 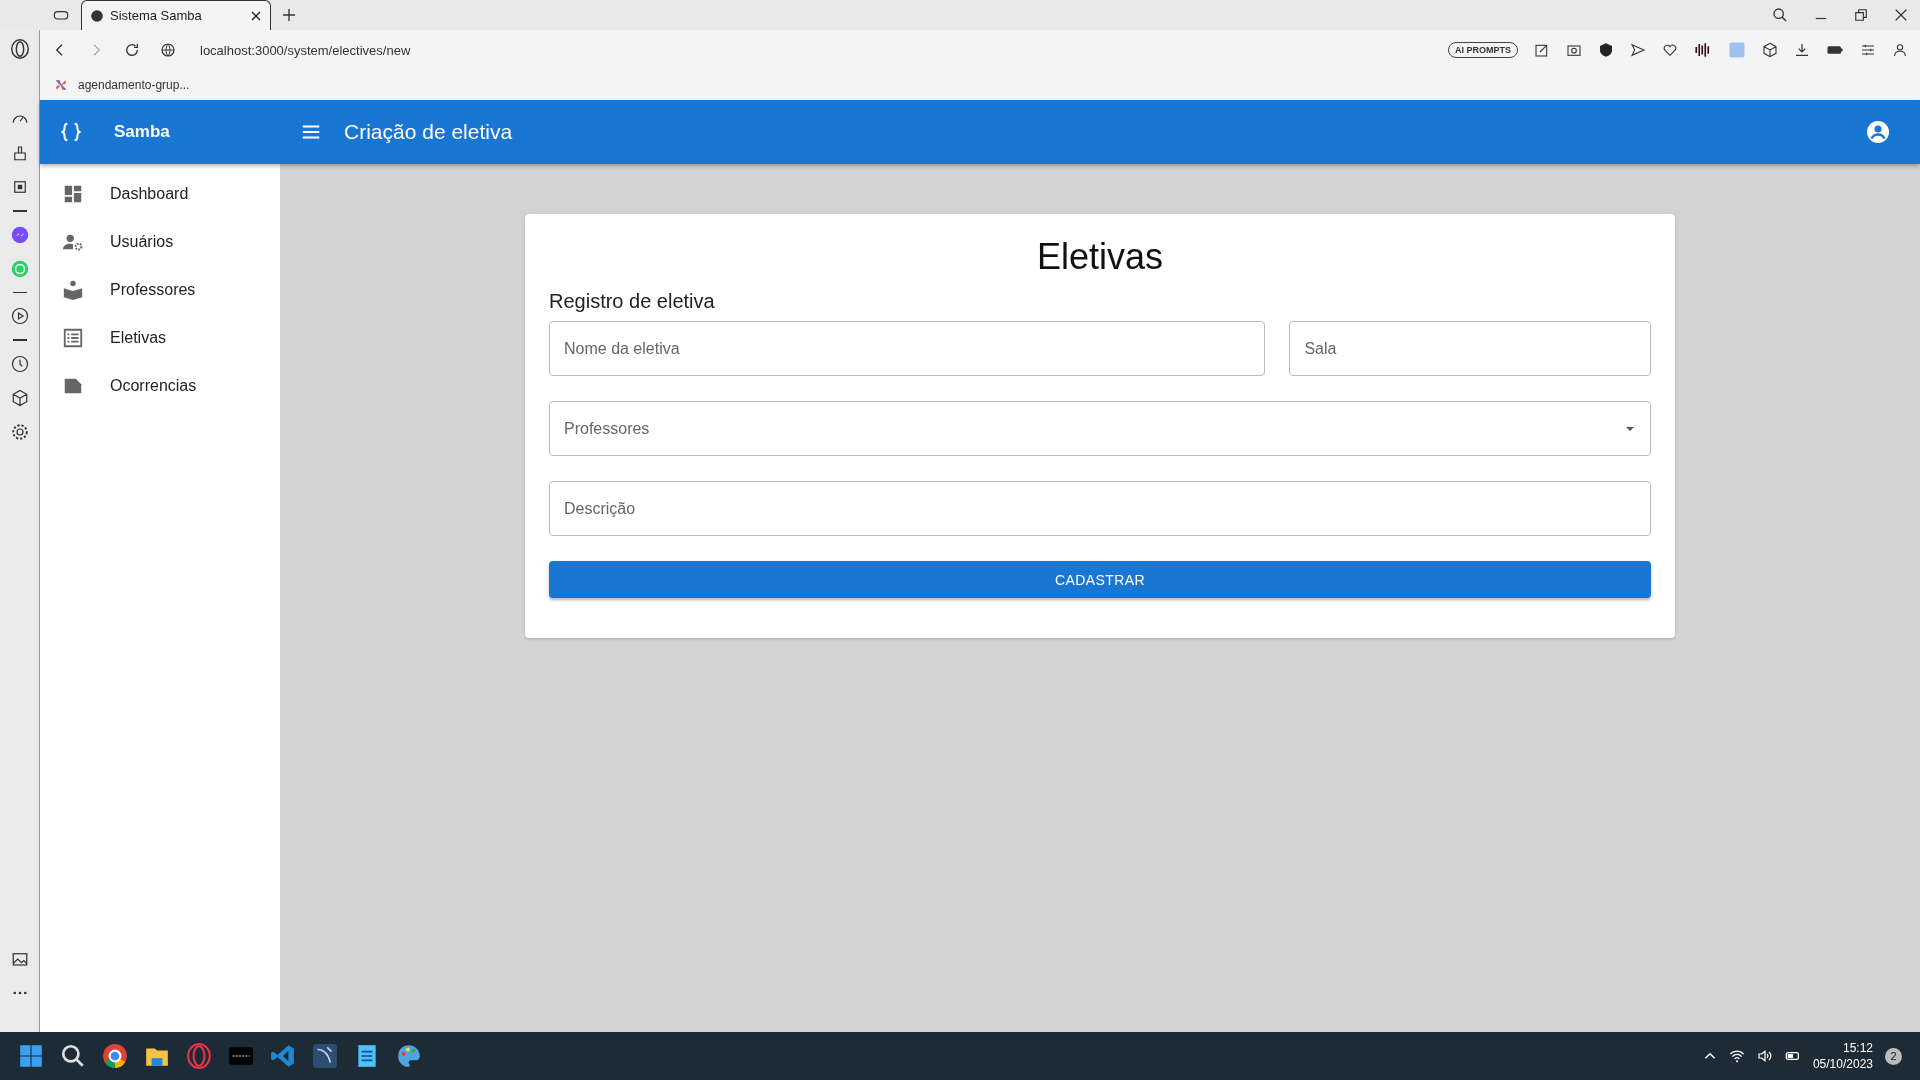 I want to click on send-icon, so click(x=1638, y=50).